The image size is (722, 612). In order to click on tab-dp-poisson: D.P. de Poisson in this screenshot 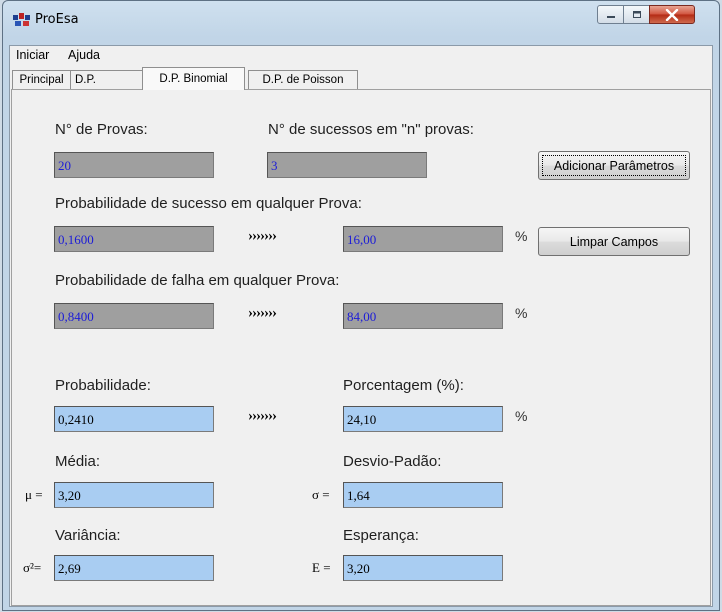, I will do `click(303, 79)`.